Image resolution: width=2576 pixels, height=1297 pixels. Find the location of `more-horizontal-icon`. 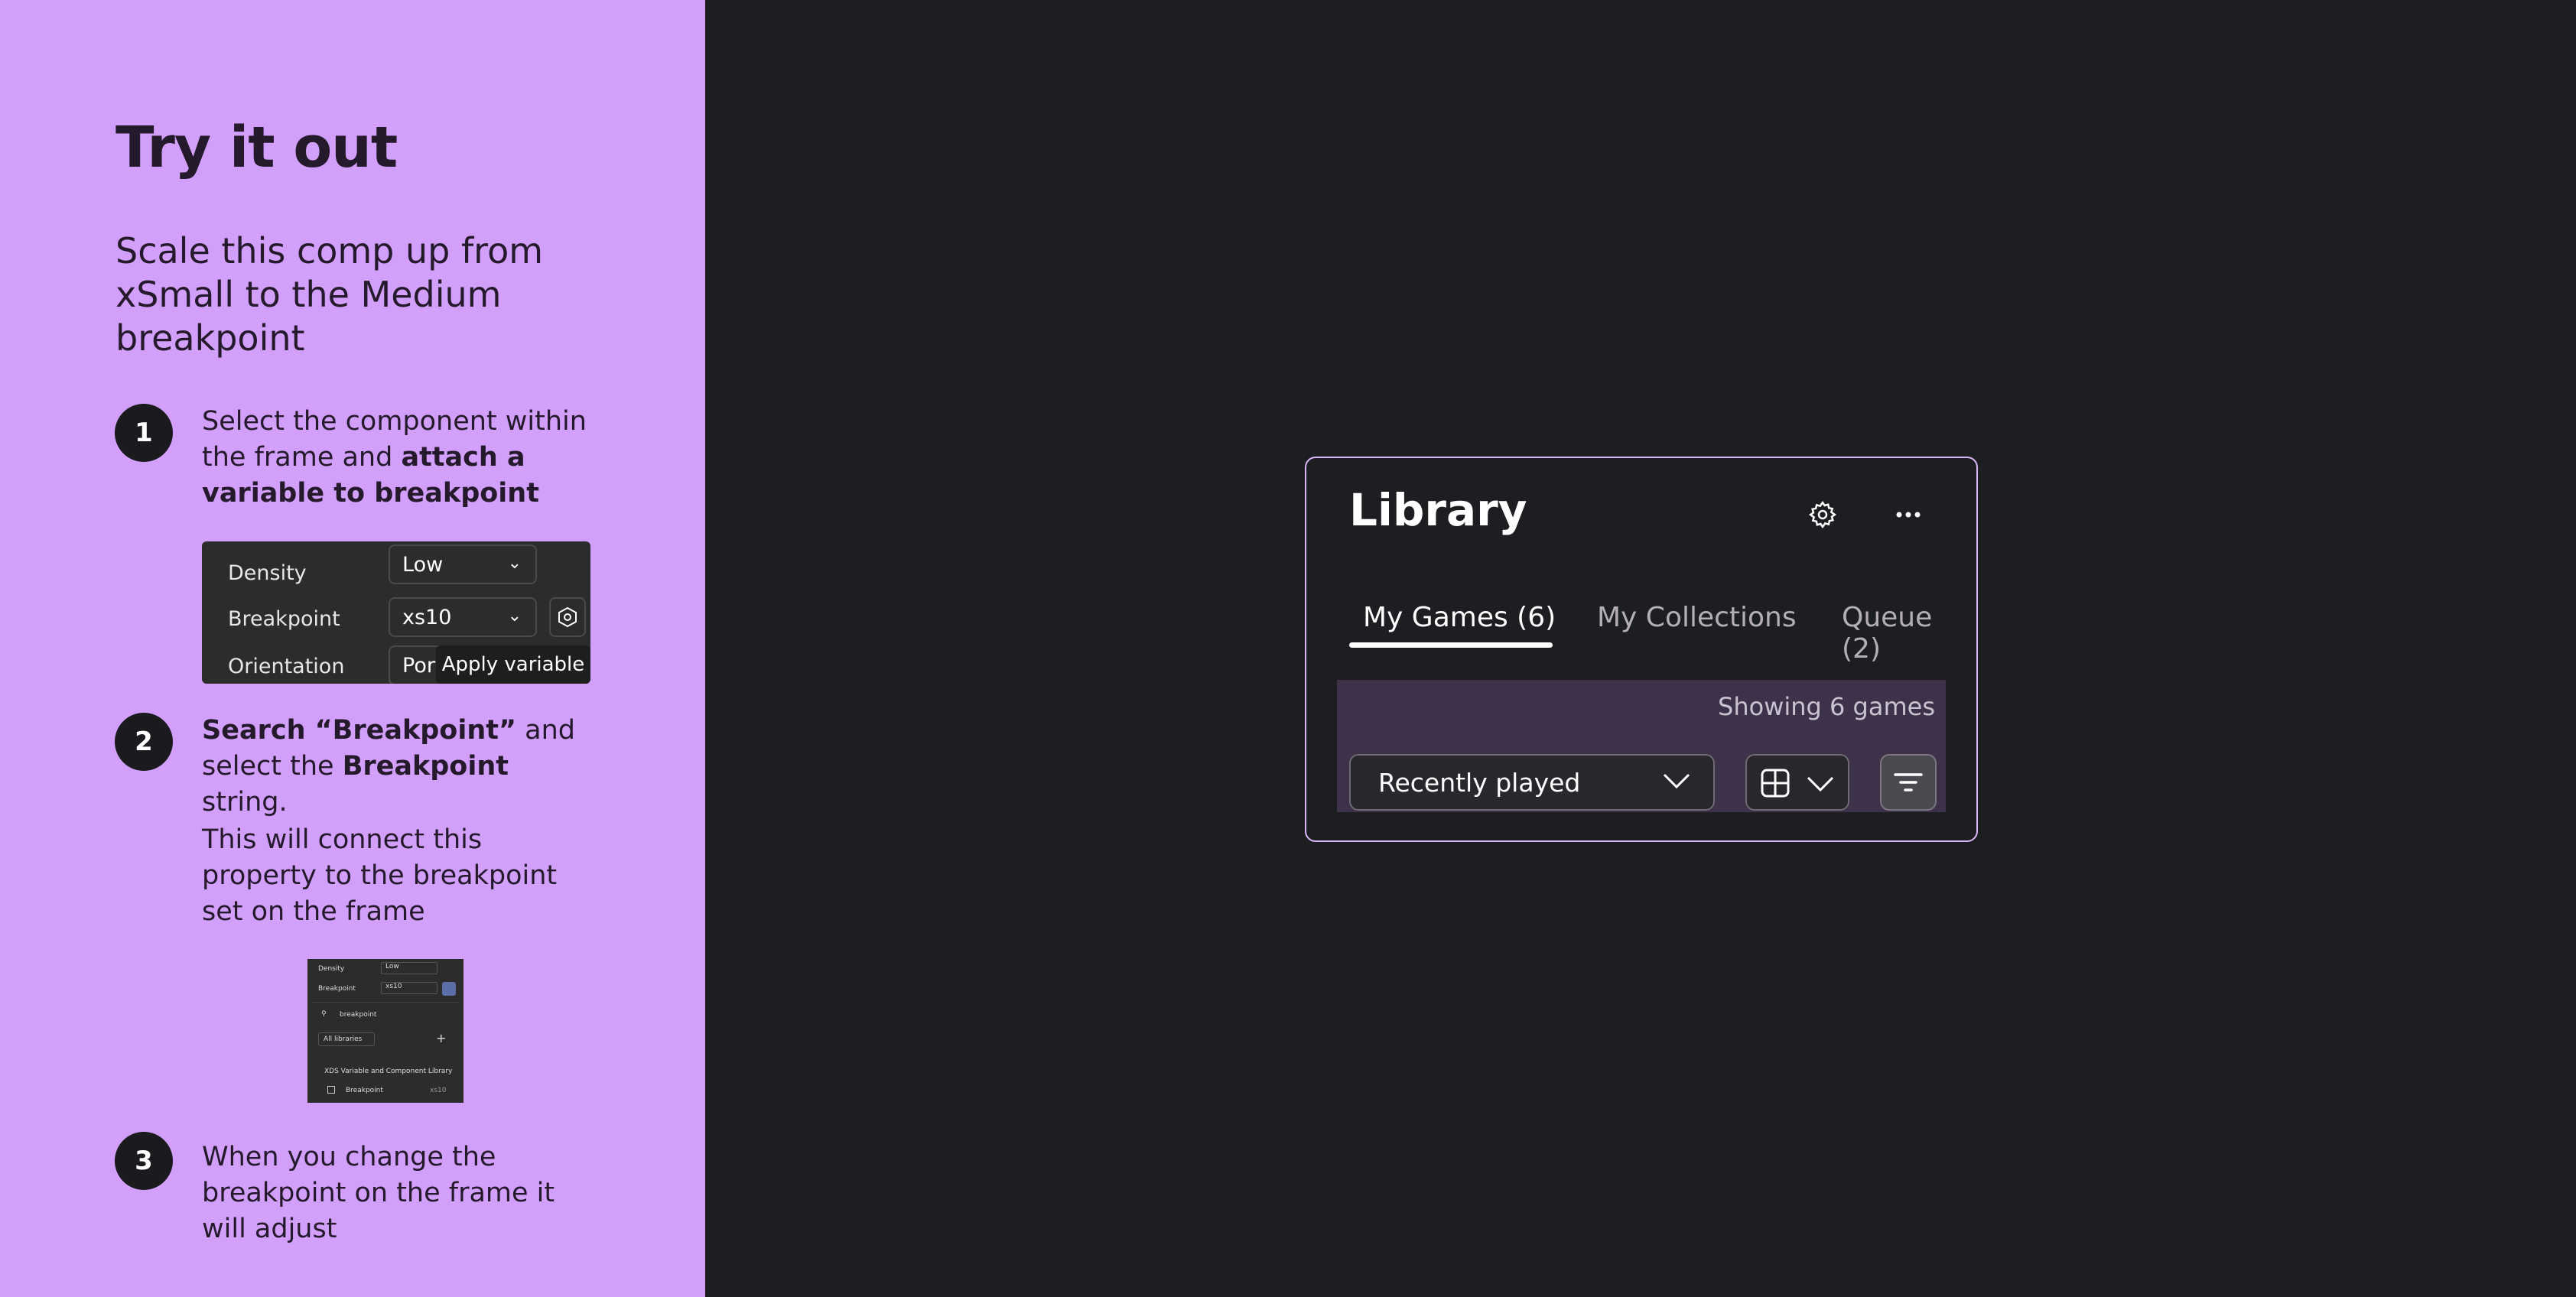

more-horizontal-icon is located at coordinates (1908, 515).